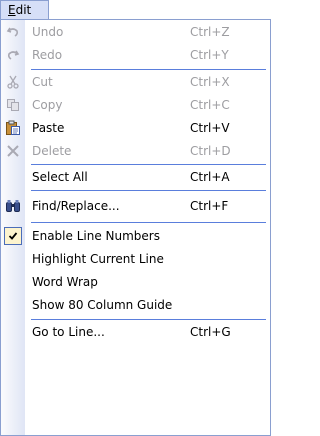 This screenshot has width=320, height=436. I want to click on checkmark-icon, so click(13, 236).